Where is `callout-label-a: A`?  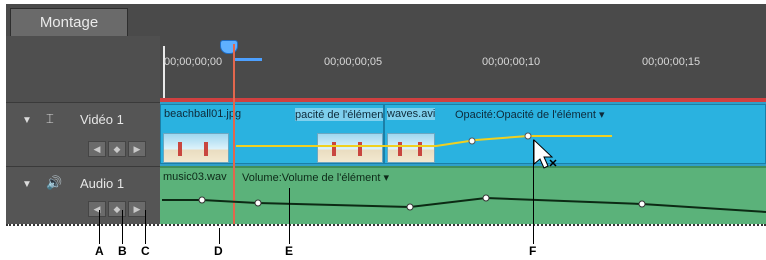
callout-label-a: A is located at coordinates (99, 251).